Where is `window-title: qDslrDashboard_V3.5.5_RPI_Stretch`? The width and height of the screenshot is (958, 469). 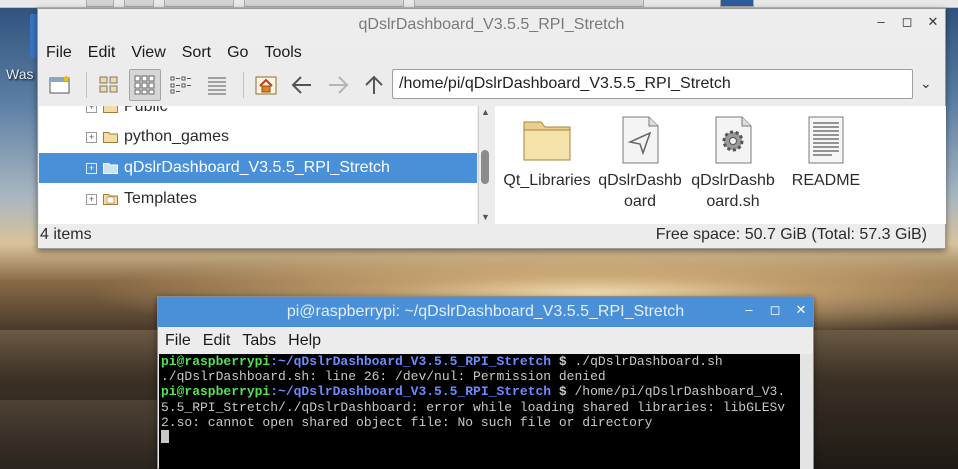
window-title: qDslrDashboard_V3.5.5_RPI_Stretch is located at coordinates (491, 24).